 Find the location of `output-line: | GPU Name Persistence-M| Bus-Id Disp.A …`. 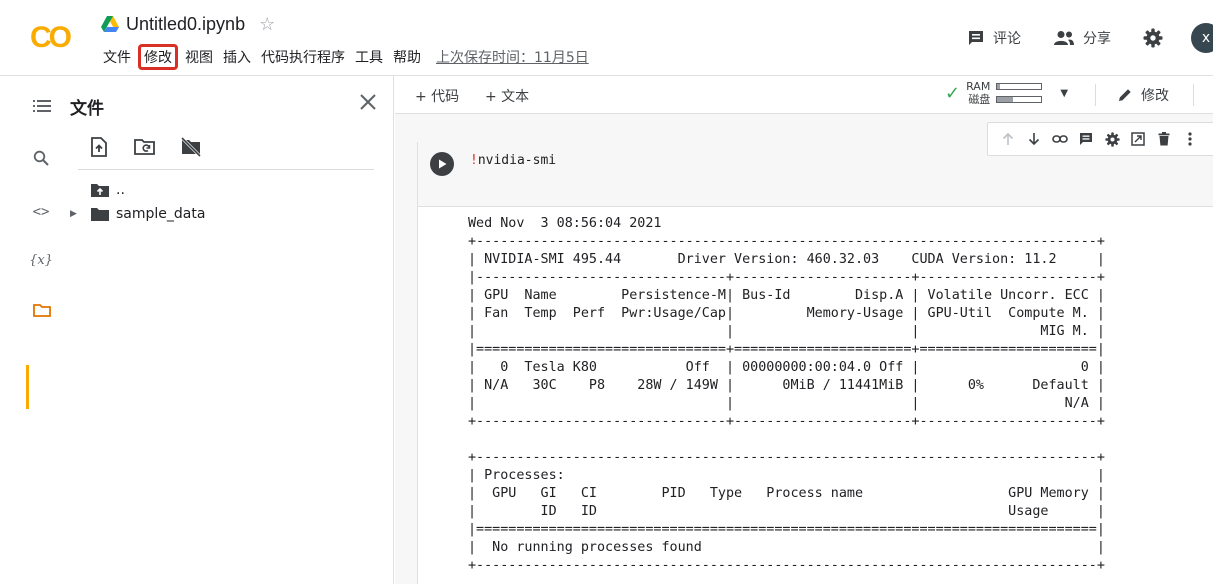

output-line: | GPU Name Persistence-M| Bus-Id Disp.A … is located at coordinates (786, 295).